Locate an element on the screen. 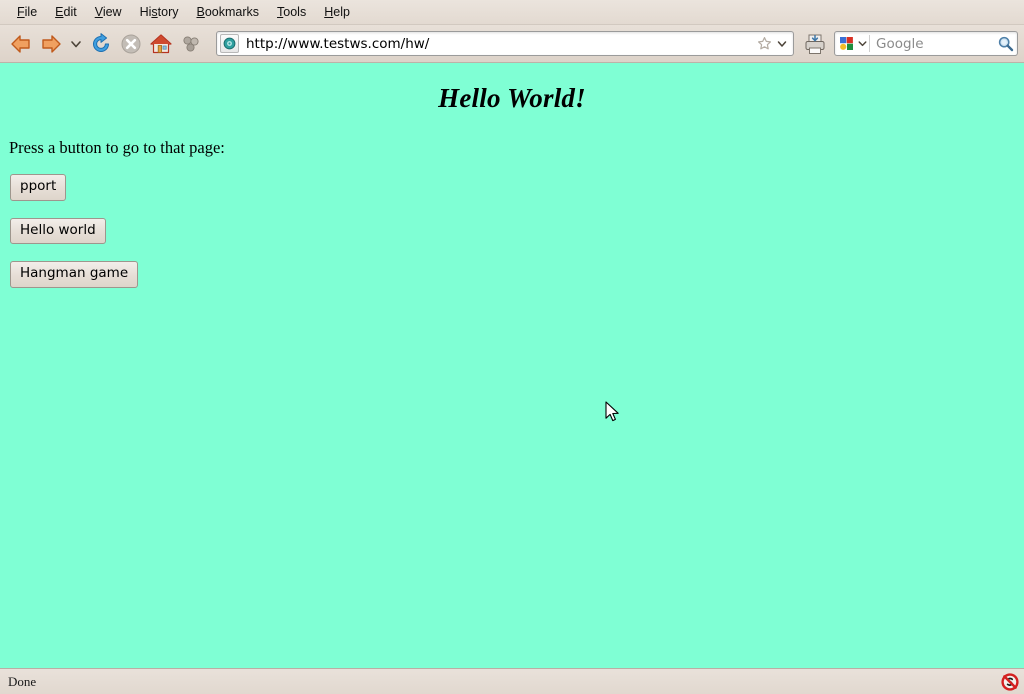 This screenshot has width=1024, height=694. stop-button is located at coordinates (131, 44).